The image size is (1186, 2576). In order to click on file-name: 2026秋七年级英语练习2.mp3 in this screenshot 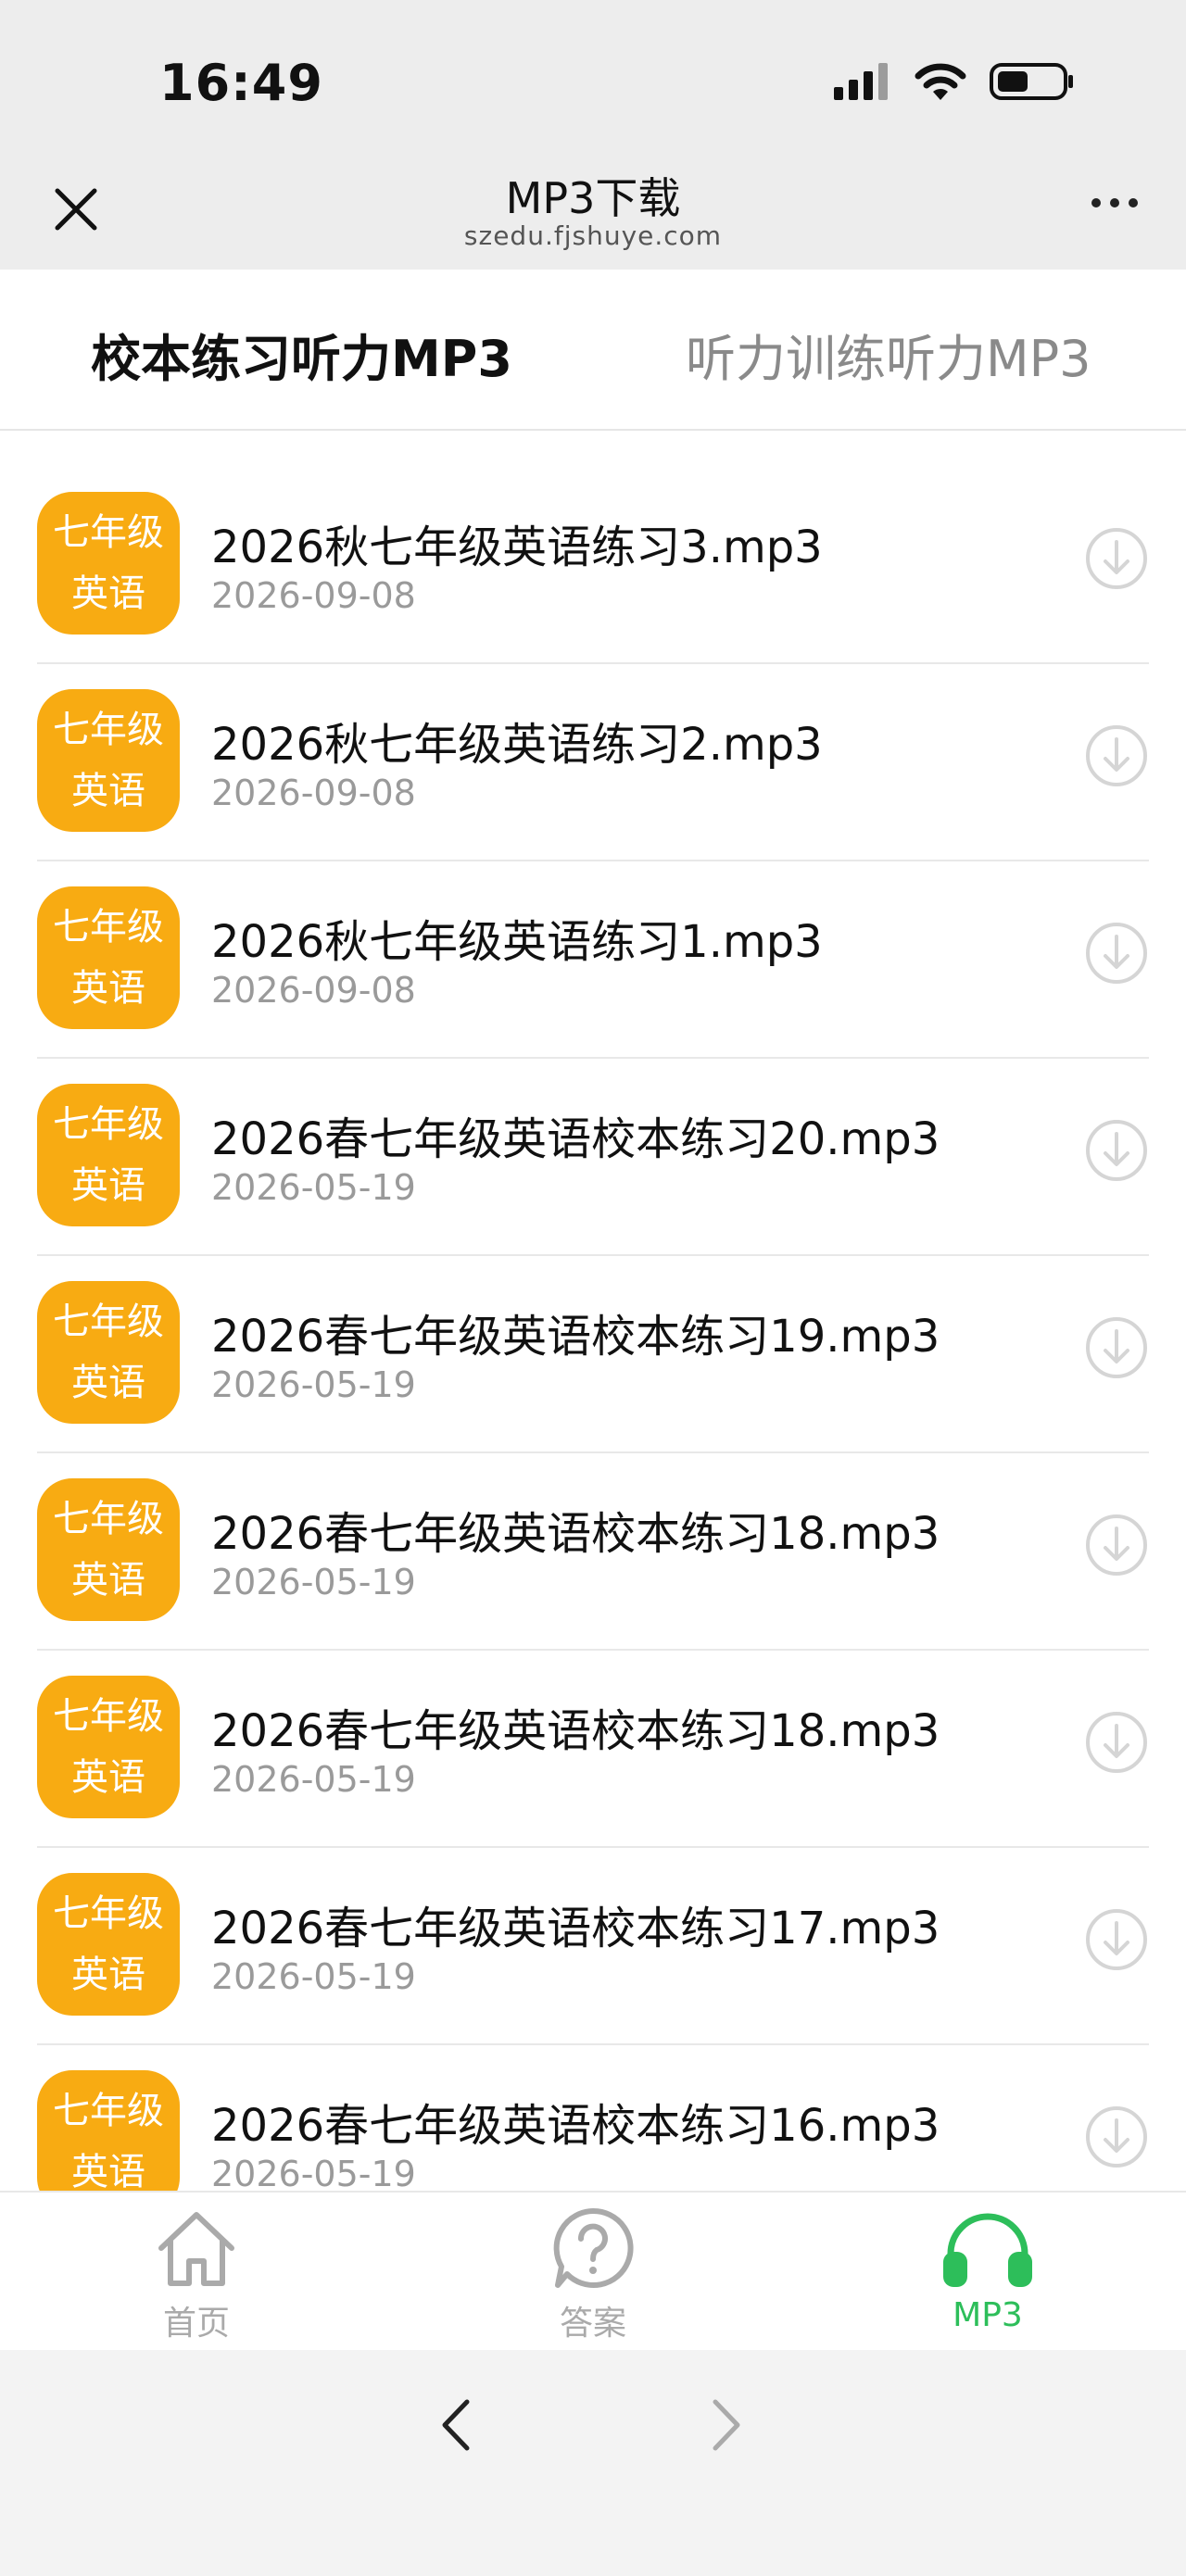, I will do `click(517, 745)`.